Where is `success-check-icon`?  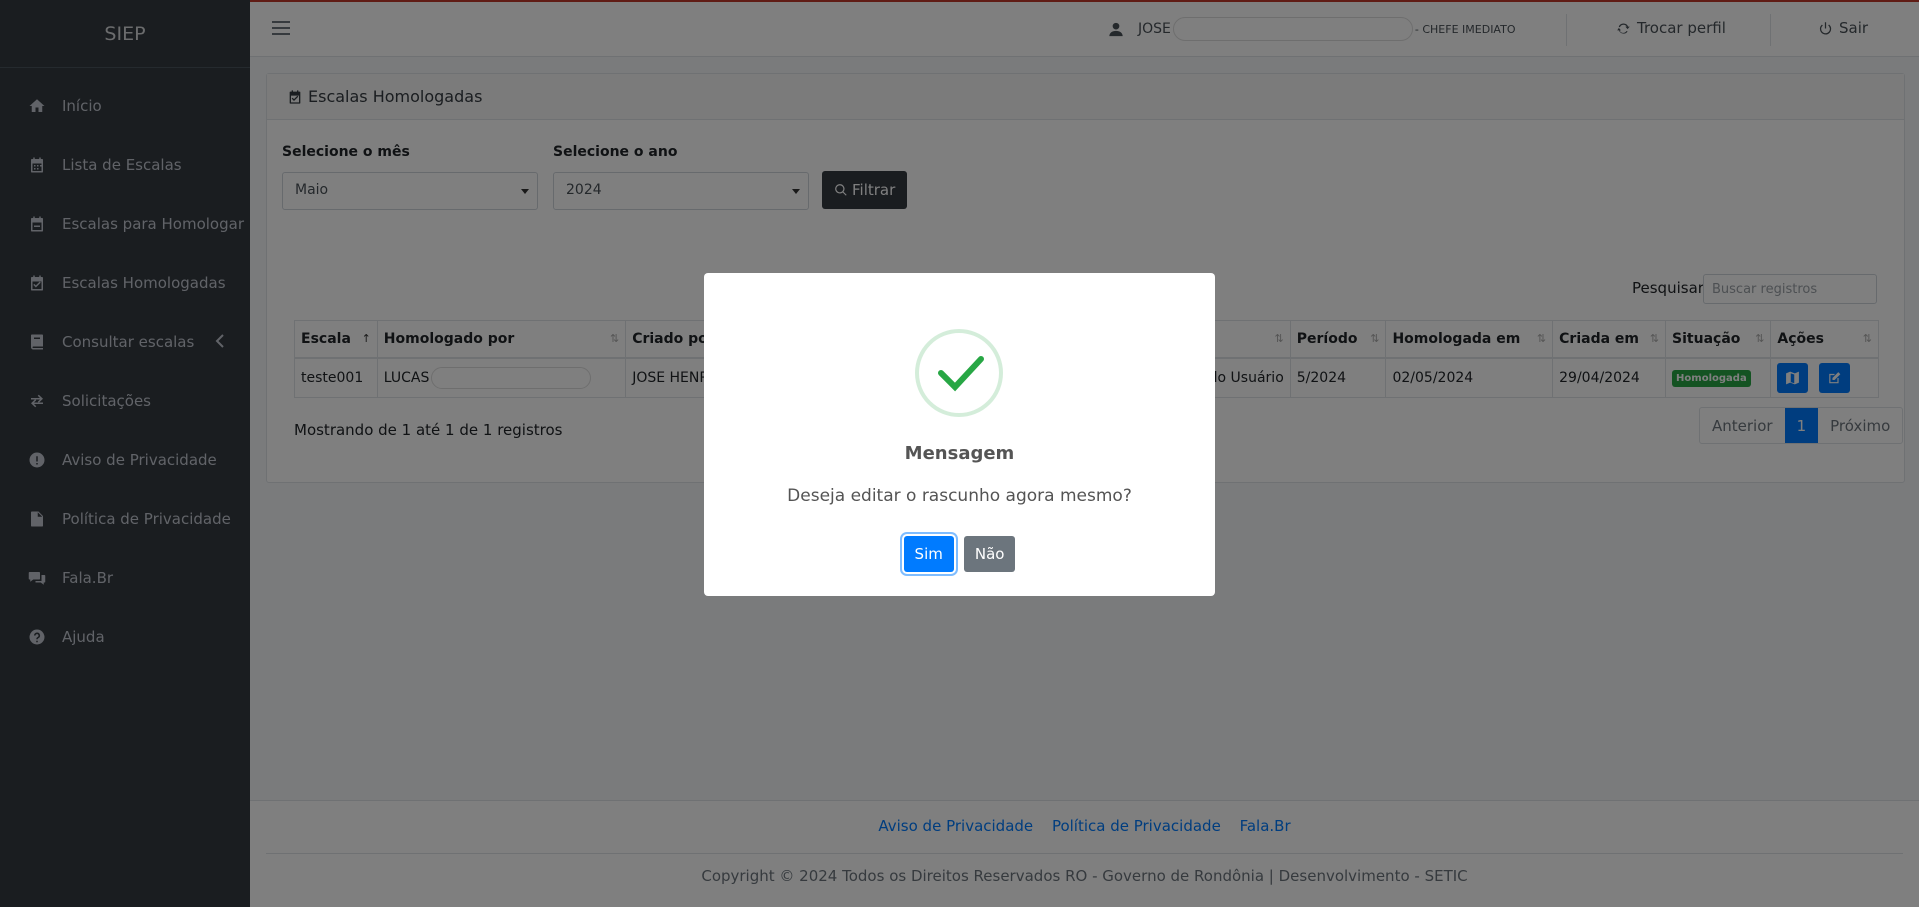
success-check-icon is located at coordinates (959, 373).